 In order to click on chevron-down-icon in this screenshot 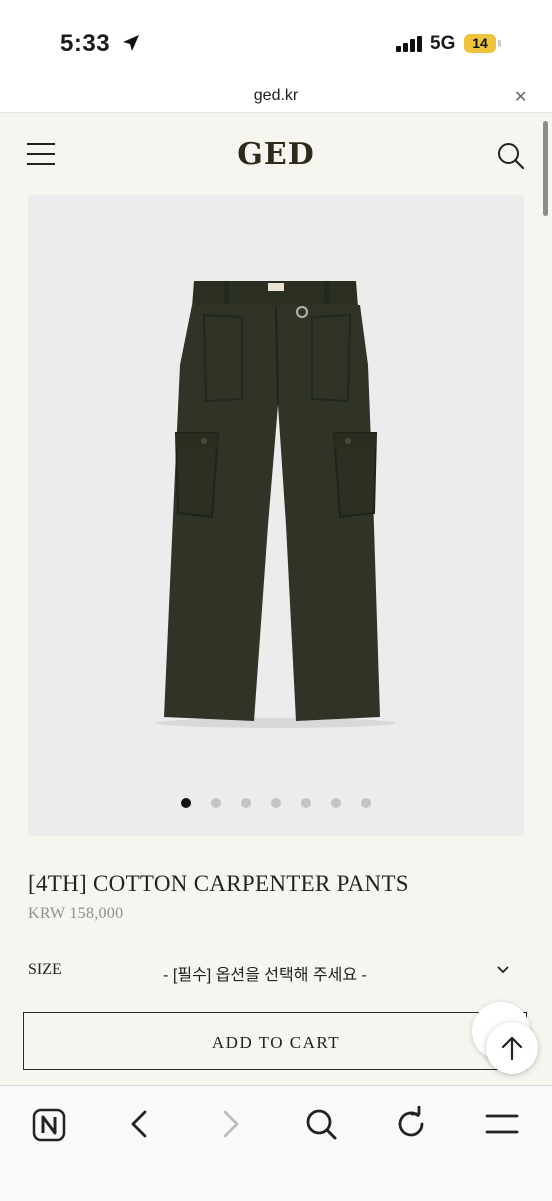, I will do `click(503, 970)`.